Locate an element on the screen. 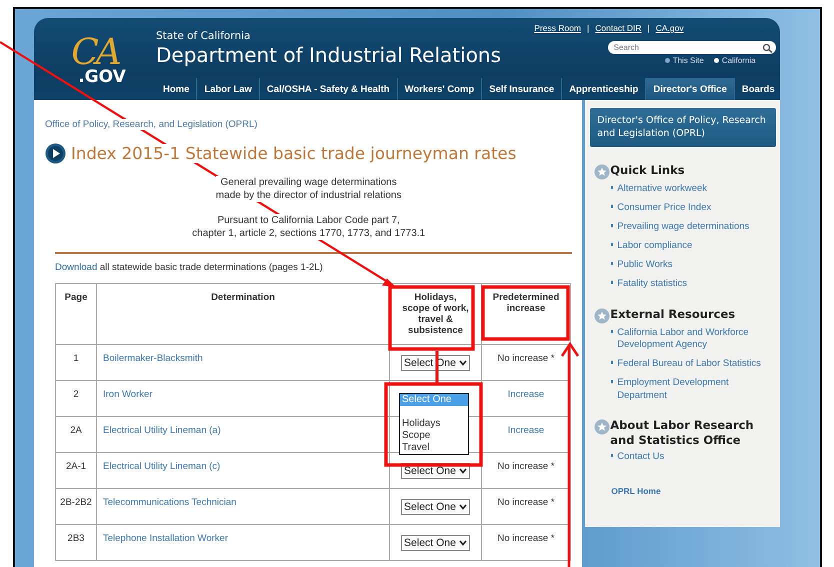 This screenshot has height=567, width=834. determination-link: Electrical Utility Lineman (c) is located at coordinates (161, 466).